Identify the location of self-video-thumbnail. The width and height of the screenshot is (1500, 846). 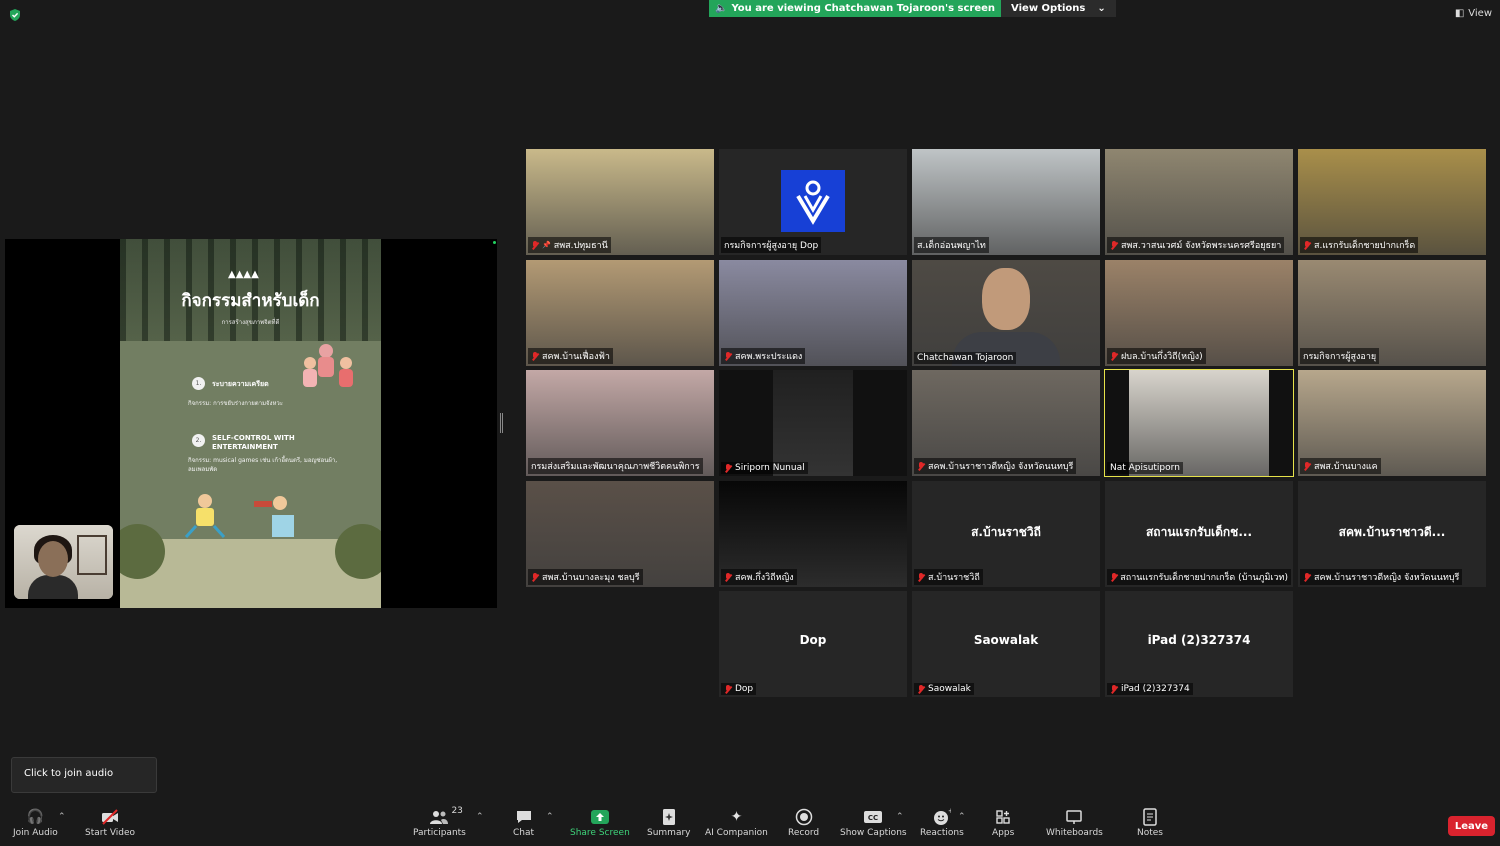
(63, 562).